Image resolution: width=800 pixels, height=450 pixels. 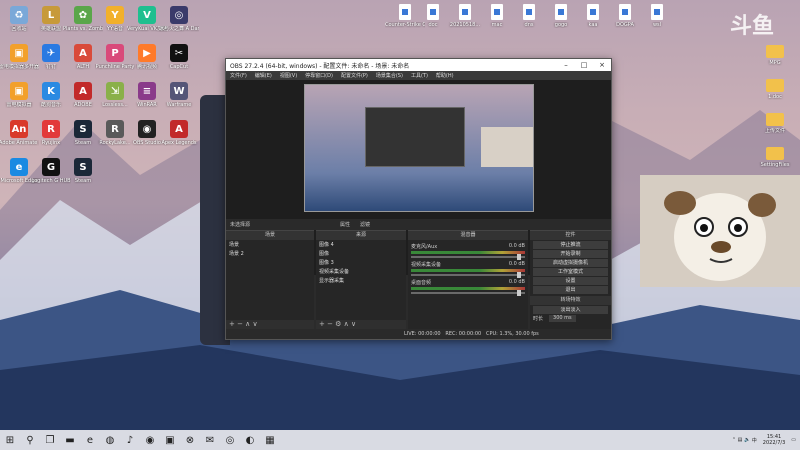 What do you see at coordinates (361, 244) in the screenshot?
I see `source-item: 图像 4` at bounding box center [361, 244].